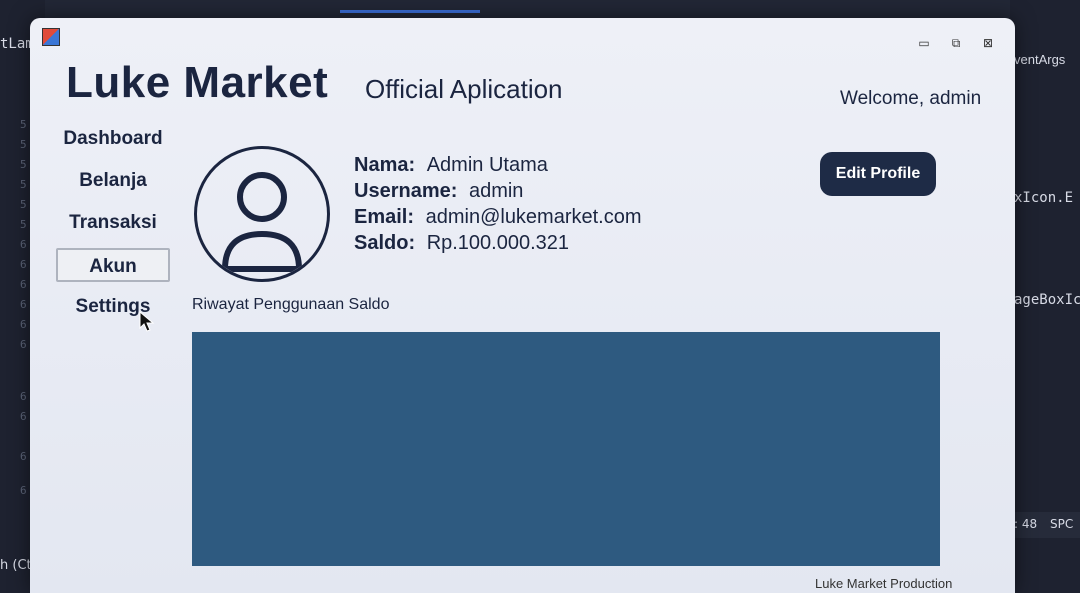  What do you see at coordinates (113, 265) in the screenshot?
I see `nav-item-akun: Akun` at bounding box center [113, 265].